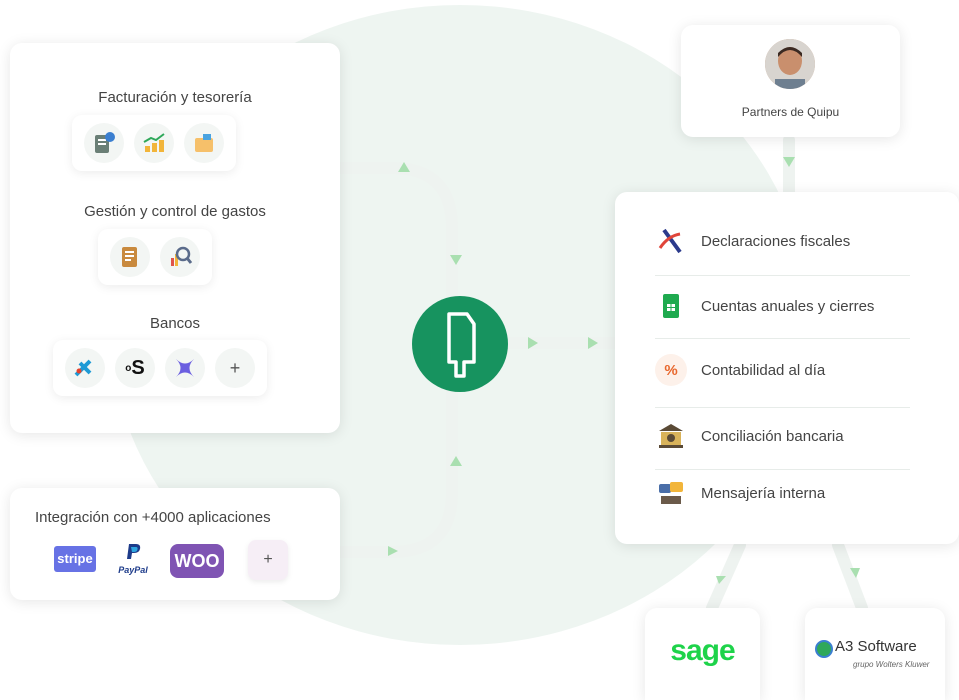 This screenshot has width=959, height=700. I want to click on chat-icon, so click(671, 493).